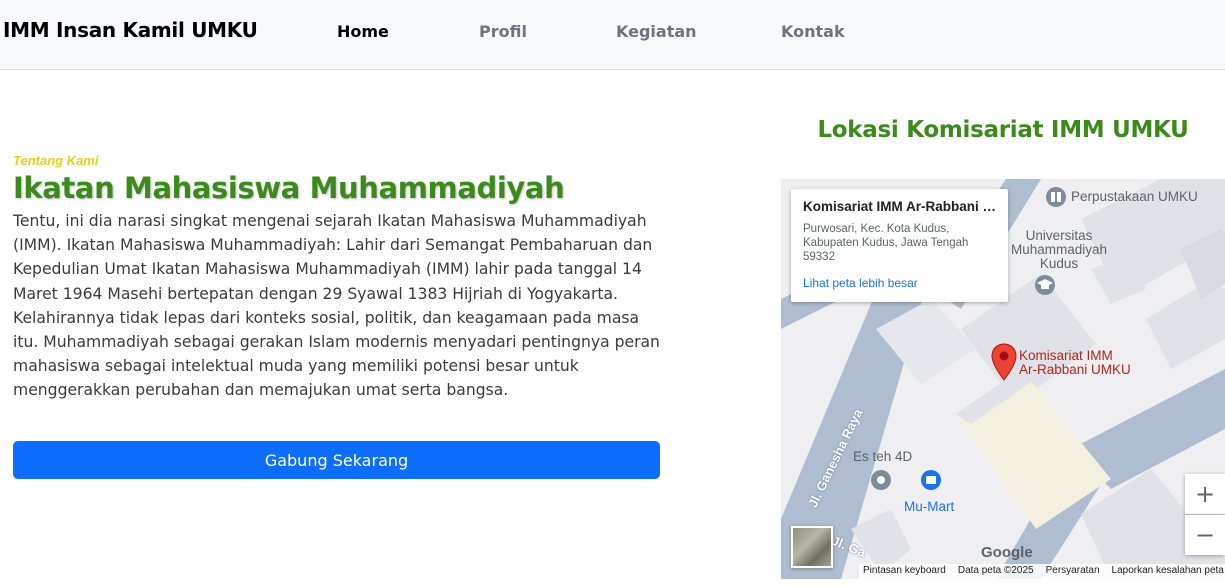  What do you see at coordinates (336, 460) in the screenshot?
I see `join-now-button: Gabung Sekarang` at bounding box center [336, 460].